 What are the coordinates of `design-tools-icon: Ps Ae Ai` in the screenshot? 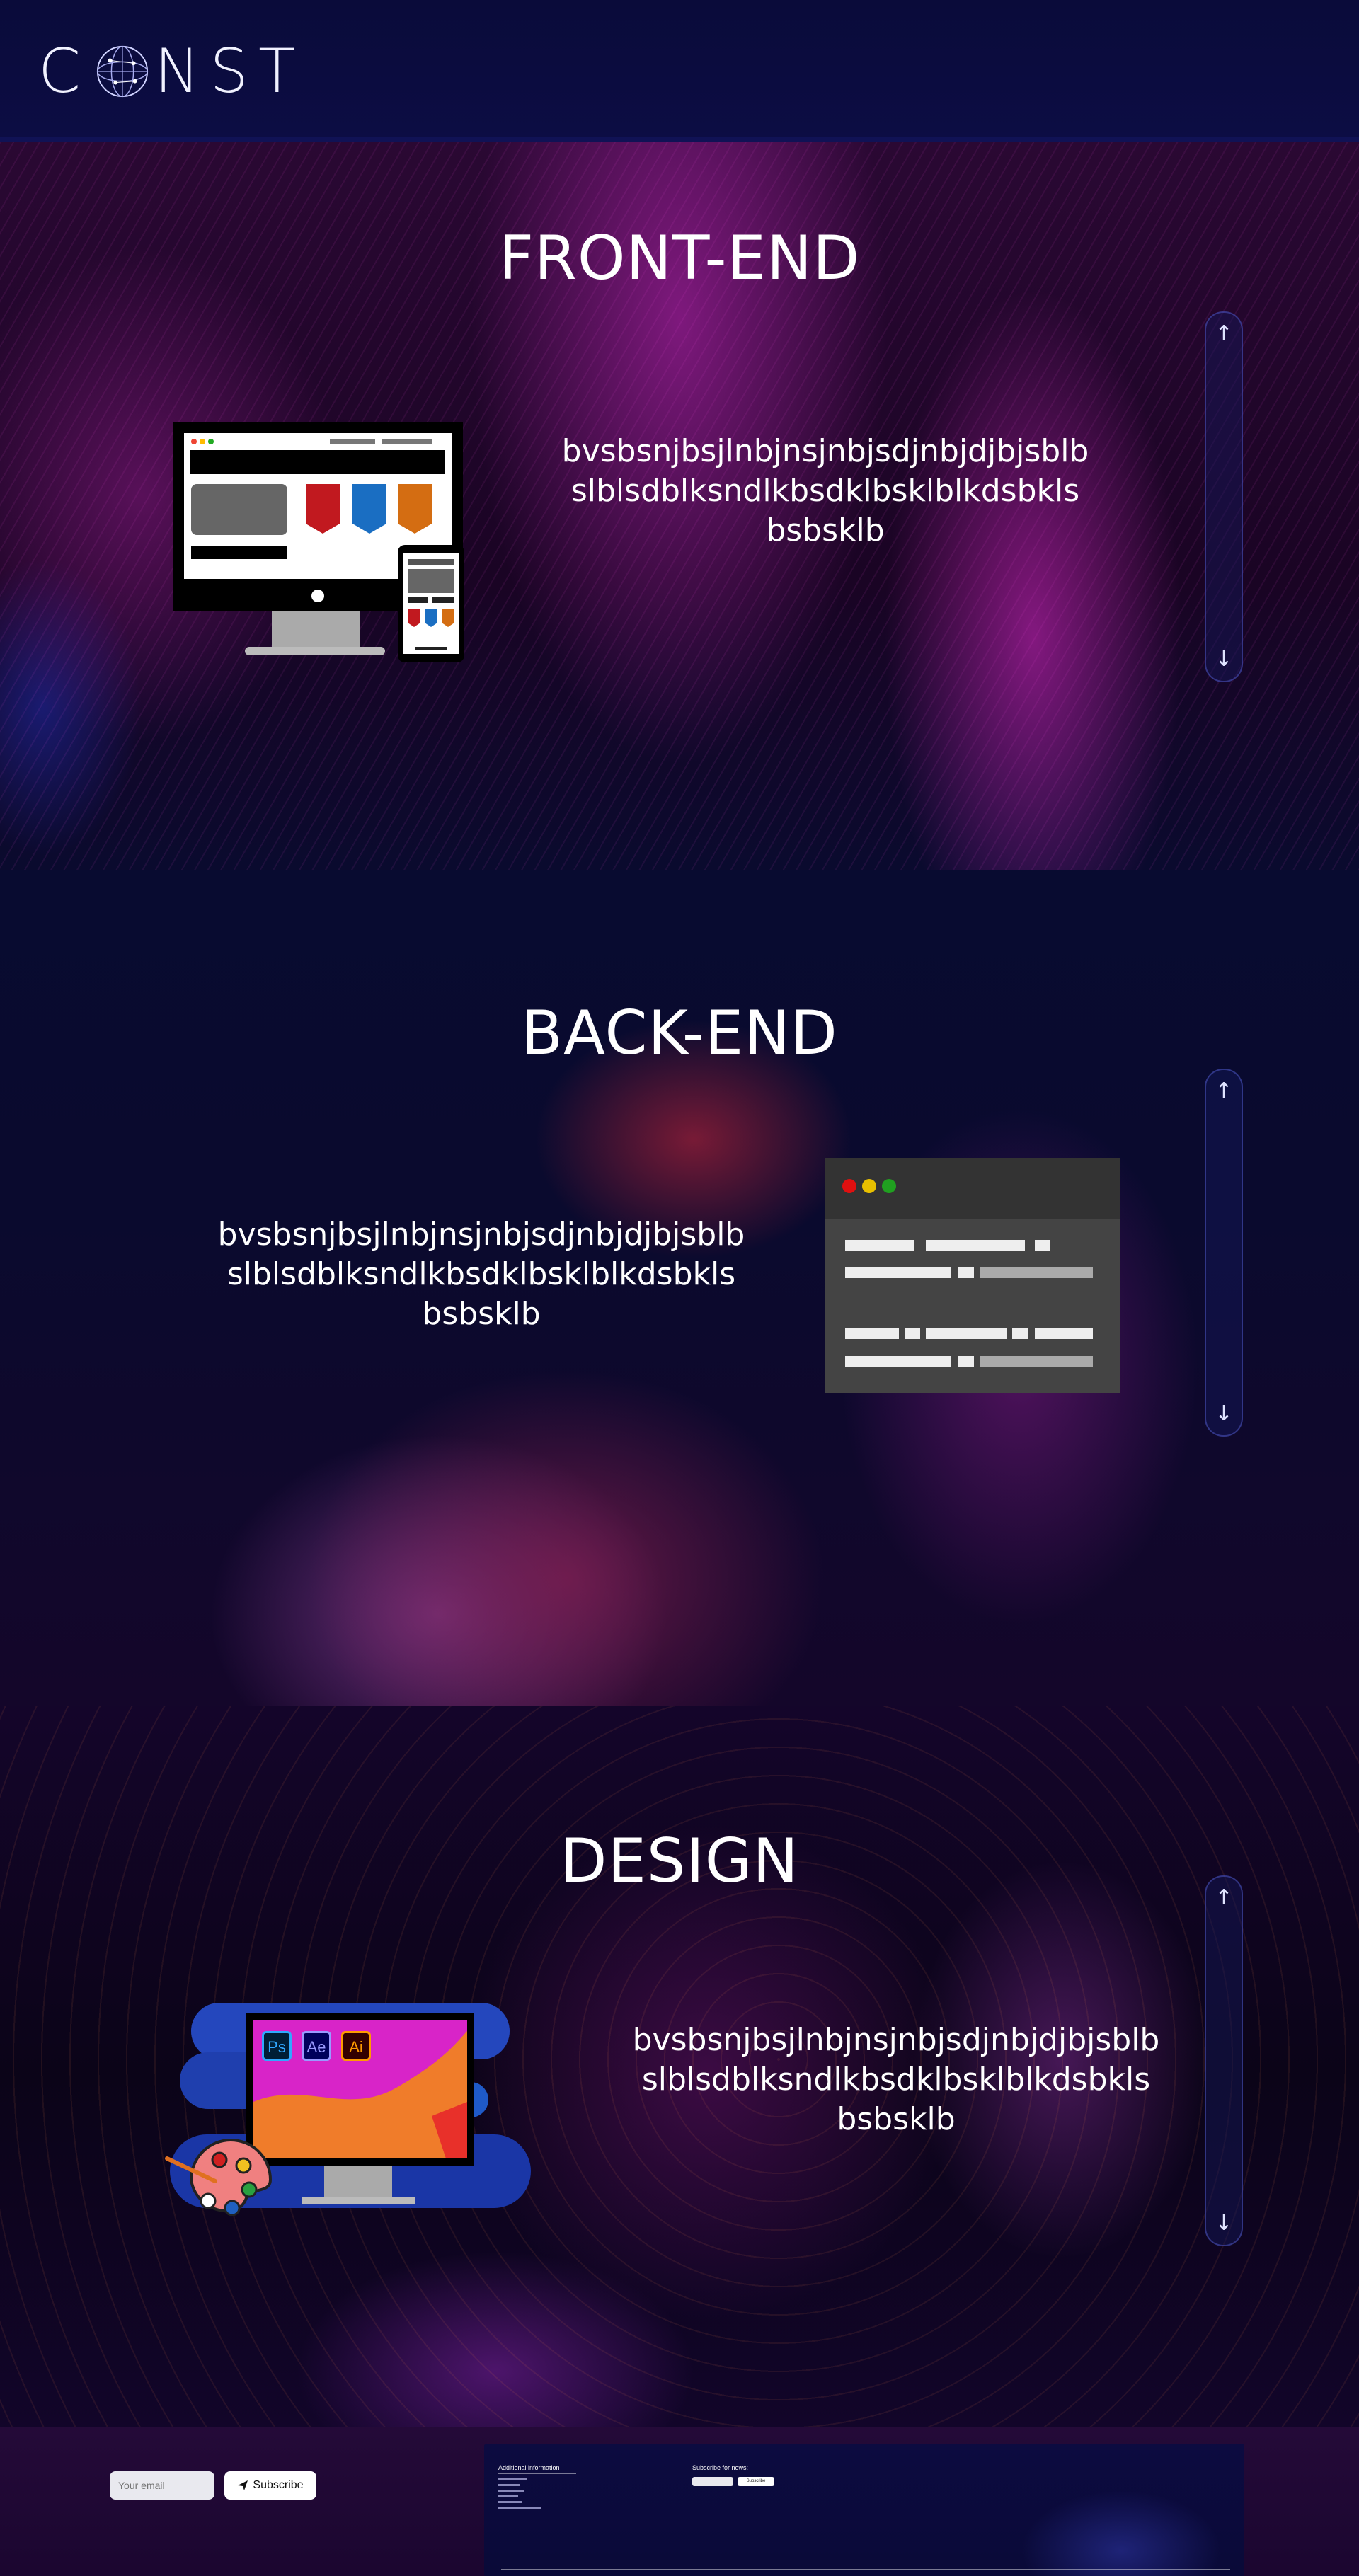 It's located at (354, 2130).